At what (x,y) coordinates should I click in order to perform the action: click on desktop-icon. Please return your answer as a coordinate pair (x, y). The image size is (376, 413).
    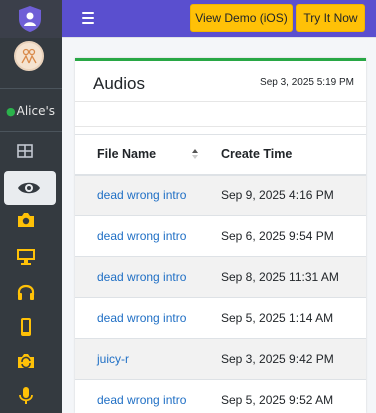
    Looking at the image, I should click on (26, 257).